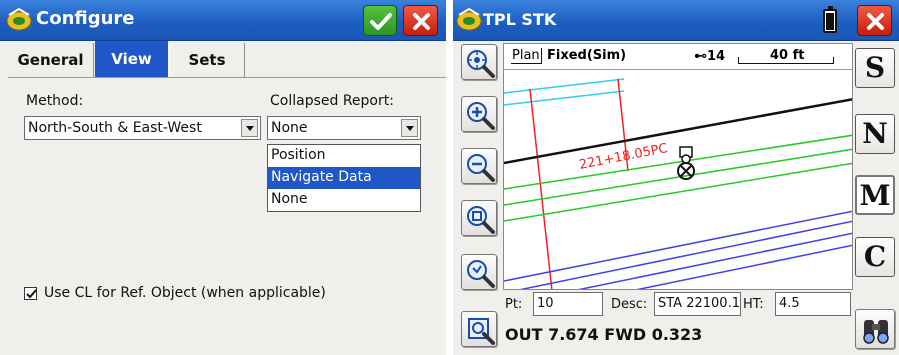 This screenshot has width=899, height=355. Describe the element at coordinates (678, 57) in the screenshot. I see `map-header: Plan Fixed(Sim) ⊷14 40 ft` at that location.